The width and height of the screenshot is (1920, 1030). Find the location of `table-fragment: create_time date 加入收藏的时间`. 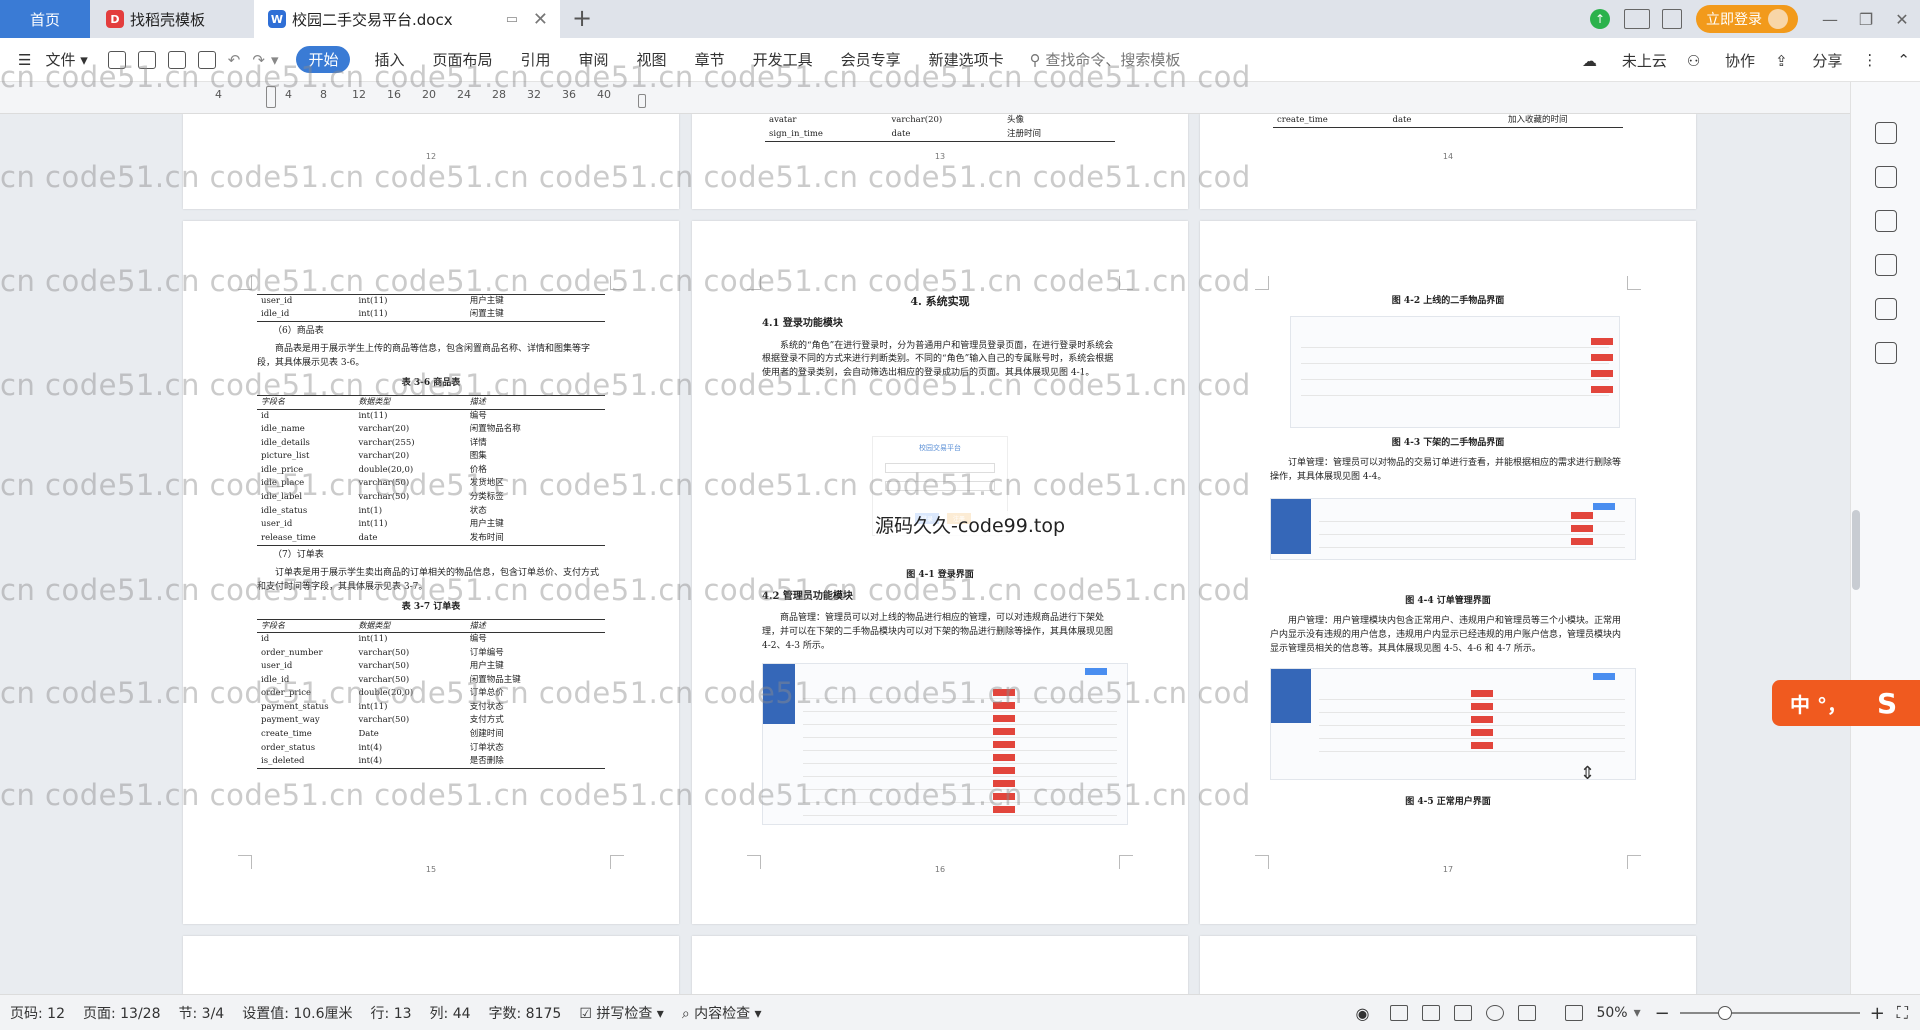

table-fragment: create_time date 加入收藏的时间 is located at coordinates (1448, 121).